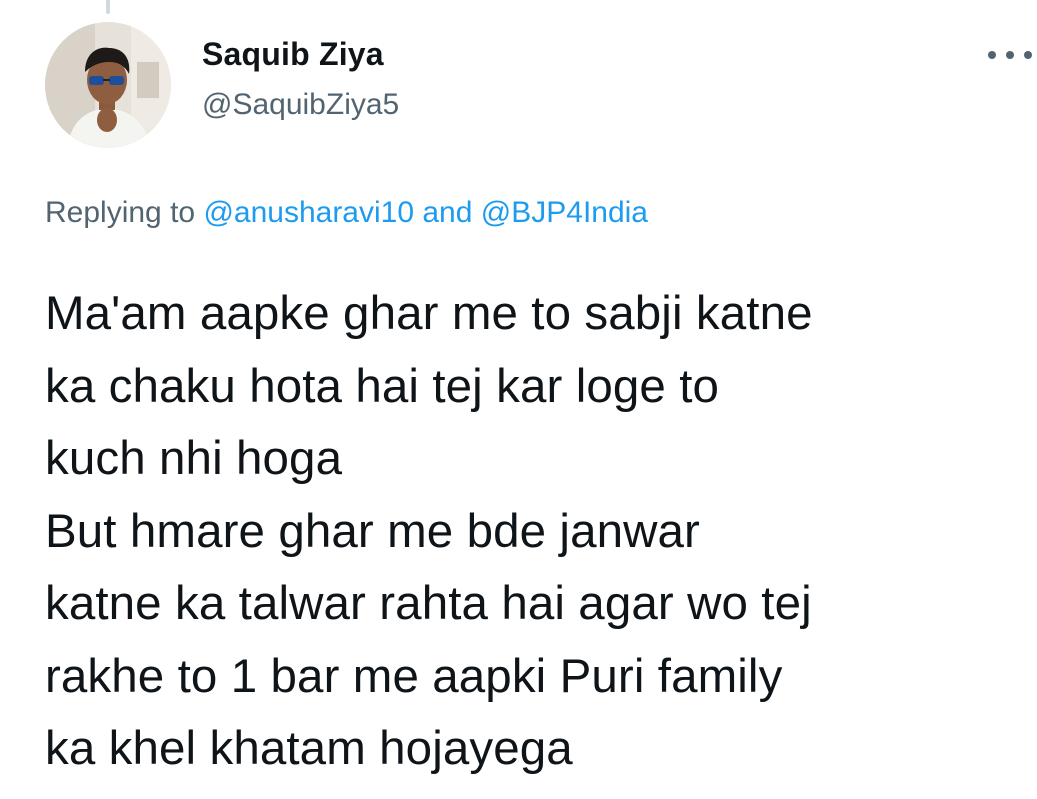  What do you see at coordinates (194, 458) in the screenshot?
I see `tweet-text-line: kuch nhi hoga` at bounding box center [194, 458].